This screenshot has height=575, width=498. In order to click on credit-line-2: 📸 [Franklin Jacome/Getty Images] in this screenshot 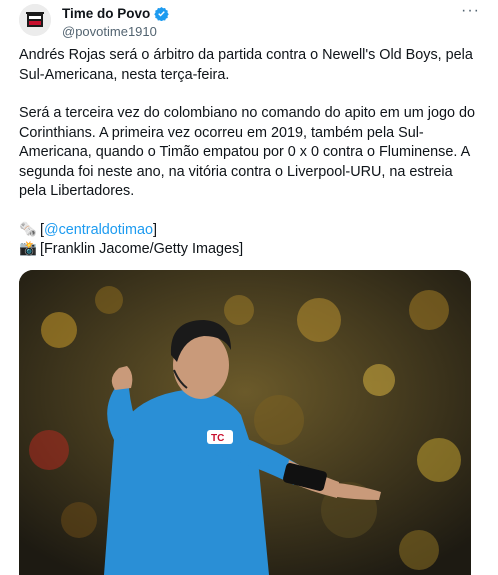, I will do `click(250, 250)`.